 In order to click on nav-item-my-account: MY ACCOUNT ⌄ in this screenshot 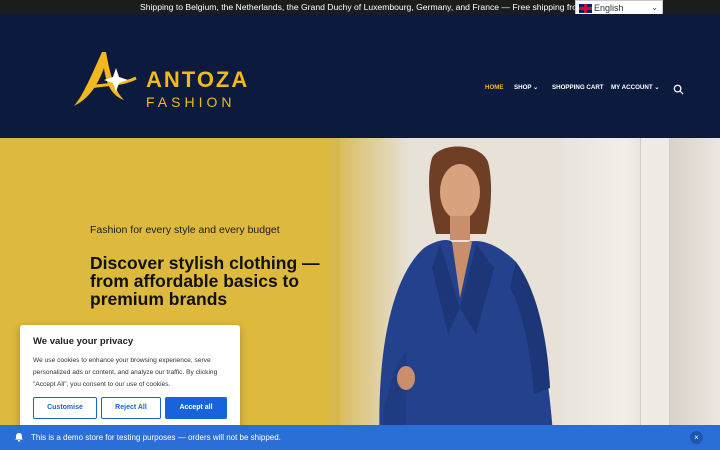, I will do `click(635, 87)`.